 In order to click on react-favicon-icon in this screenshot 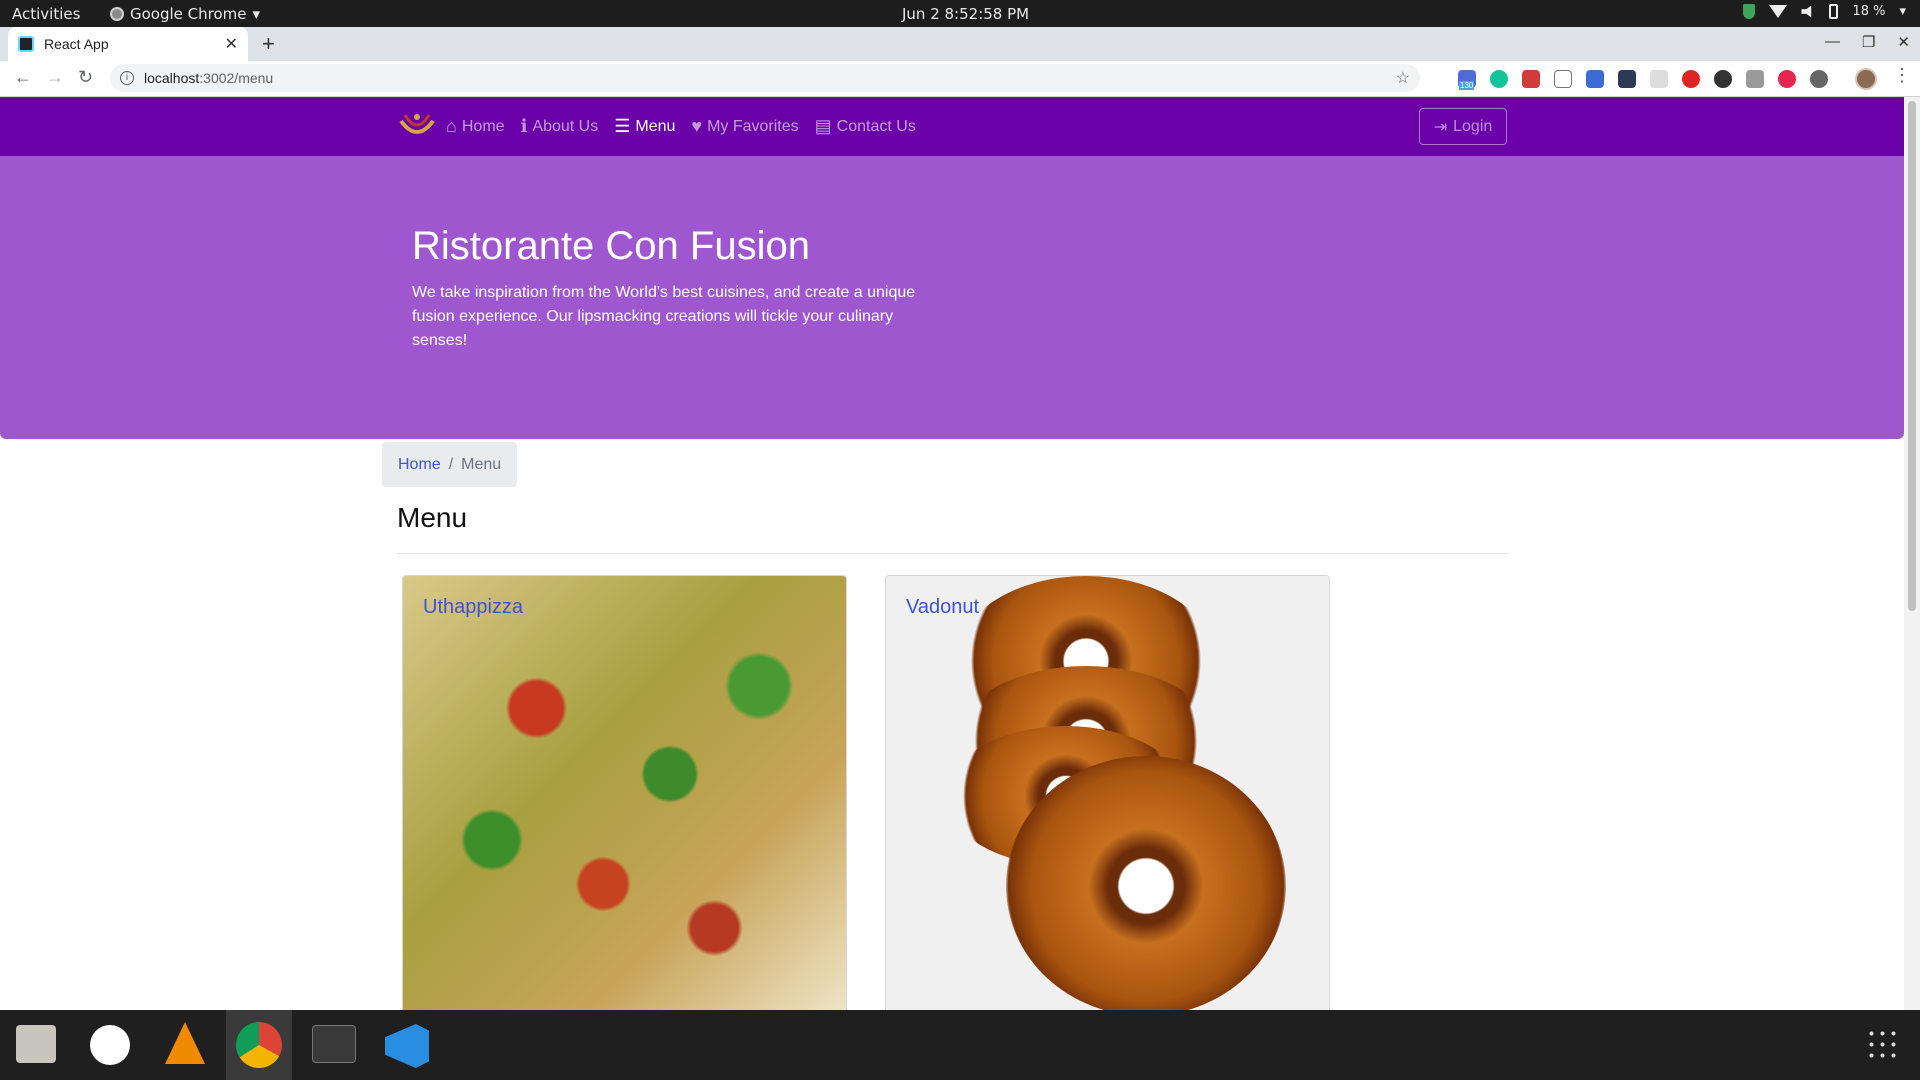, I will do `click(26, 44)`.